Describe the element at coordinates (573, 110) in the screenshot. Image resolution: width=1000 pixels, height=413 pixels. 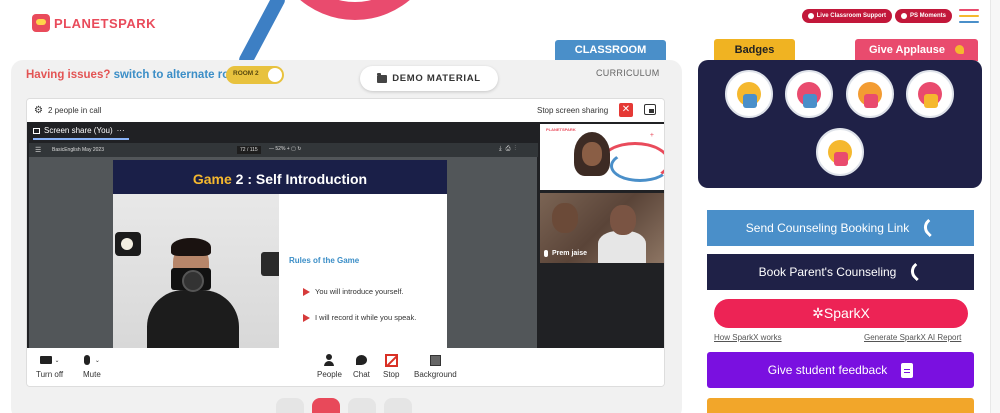
I see `stop-screen-sharing-label: Stop screen sharing` at that location.